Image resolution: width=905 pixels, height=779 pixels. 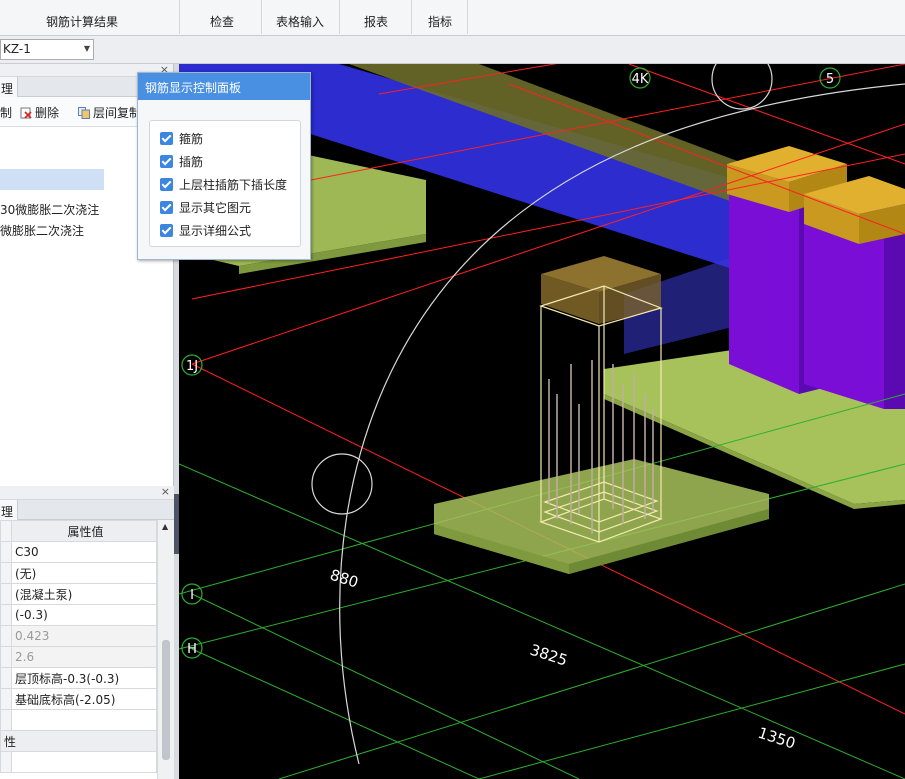 What do you see at coordinates (87, 492) in the screenshot?
I see `panel-header: ×` at bounding box center [87, 492].